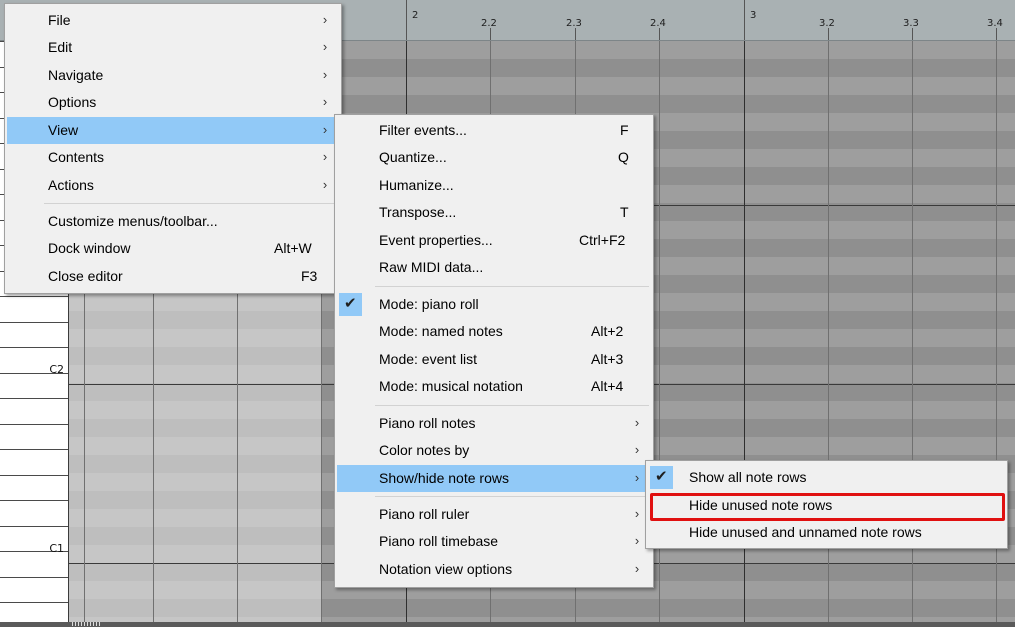 The image size is (1015, 627). I want to click on menu-shortcut: T, so click(624, 212).